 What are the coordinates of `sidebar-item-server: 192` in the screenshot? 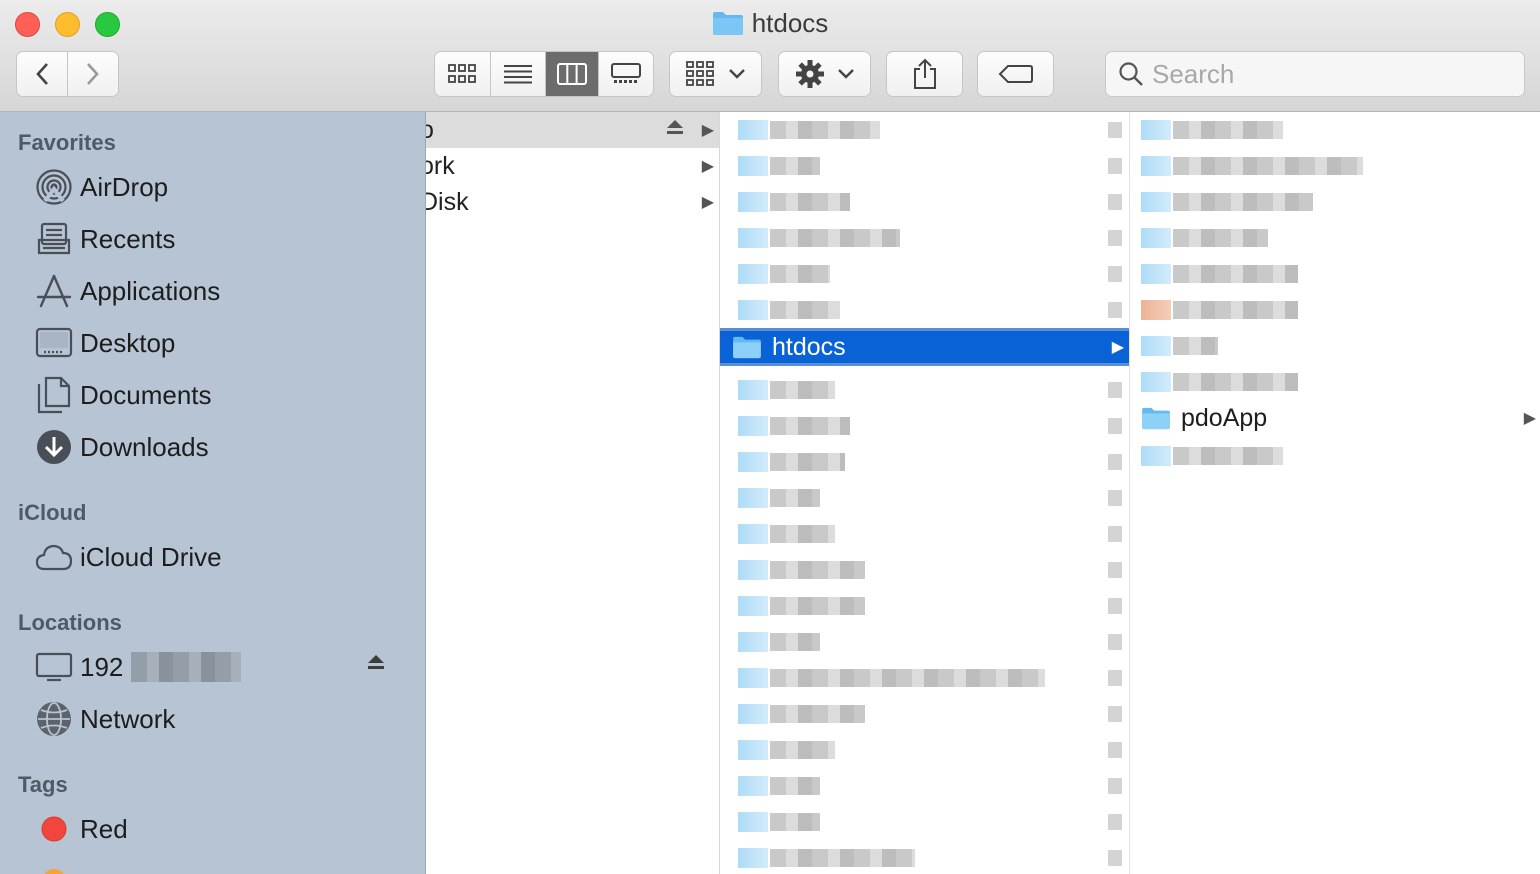 It's located at (225, 667).